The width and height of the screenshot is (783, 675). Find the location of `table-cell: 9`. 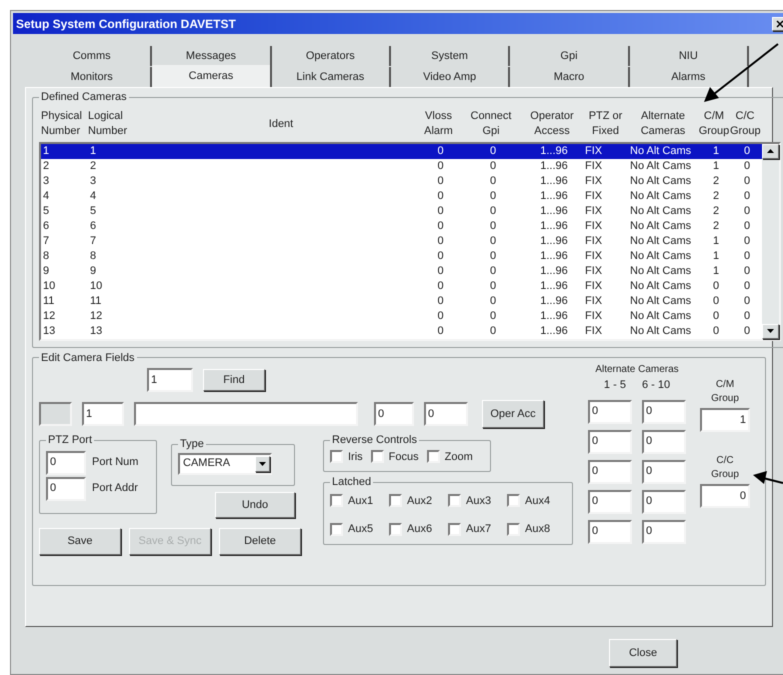

table-cell: 9 is located at coordinates (93, 270).